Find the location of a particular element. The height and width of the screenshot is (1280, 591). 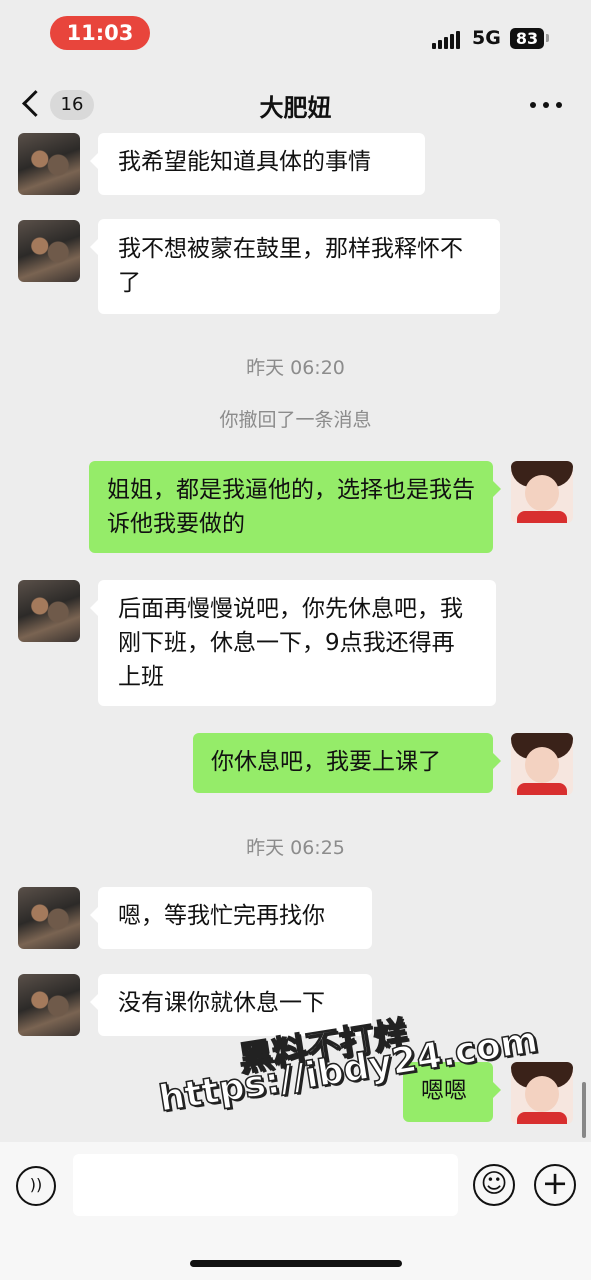

scrollbar is located at coordinates (584, 1110).